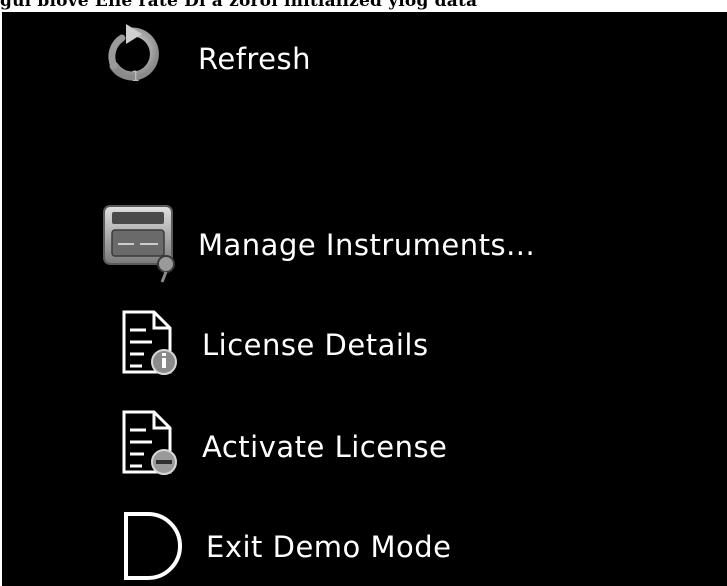 The width and height of the screenshot is (727, 586). I want to click on refresh-icon: 1, so click(133, 54).